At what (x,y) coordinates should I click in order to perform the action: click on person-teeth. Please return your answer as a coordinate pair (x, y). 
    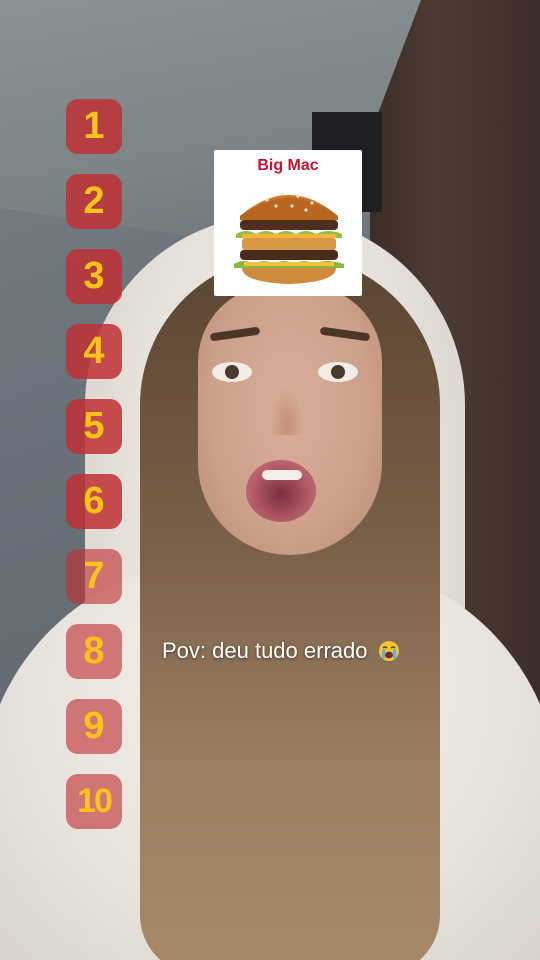
    Looking at the image, I should click on (282, 475).